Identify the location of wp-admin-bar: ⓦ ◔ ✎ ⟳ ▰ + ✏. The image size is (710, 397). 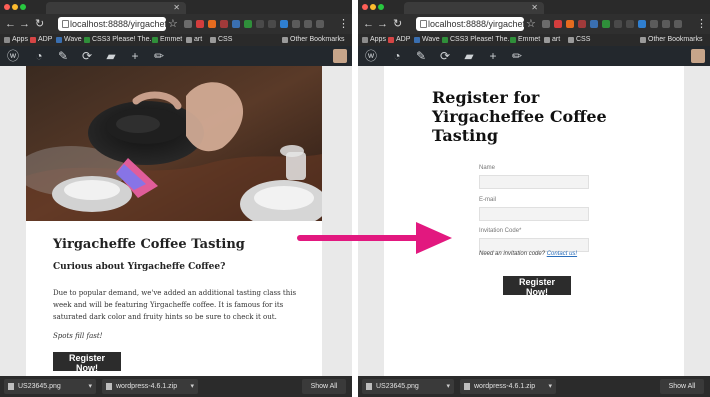
(534, 56).